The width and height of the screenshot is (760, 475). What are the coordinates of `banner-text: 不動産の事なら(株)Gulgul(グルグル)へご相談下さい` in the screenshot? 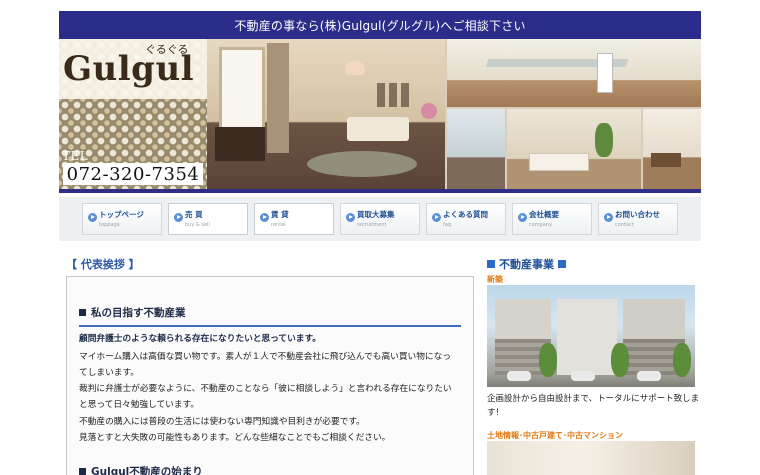 It's located at (380, 25).